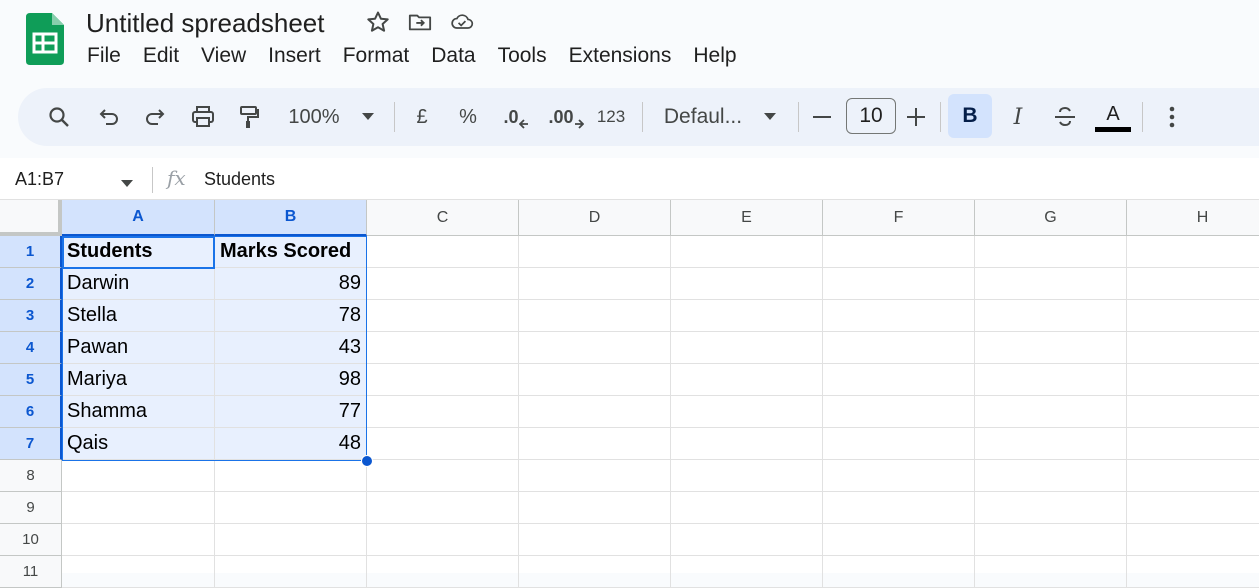 The image size is (1259, 588). I want to click on cell-f1, so click(899, 252).